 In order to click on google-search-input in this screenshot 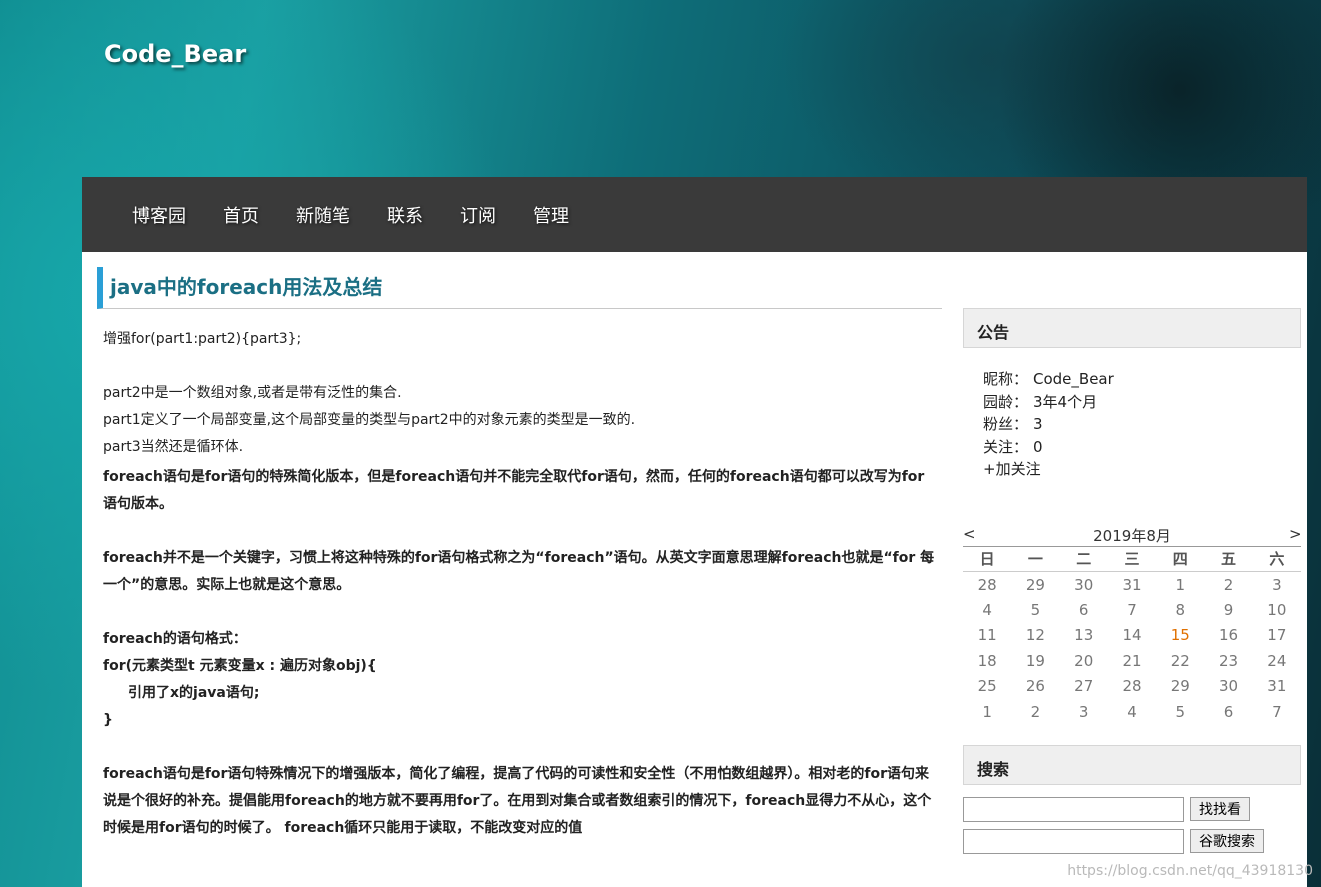, I will do `click(1073, 841)`.